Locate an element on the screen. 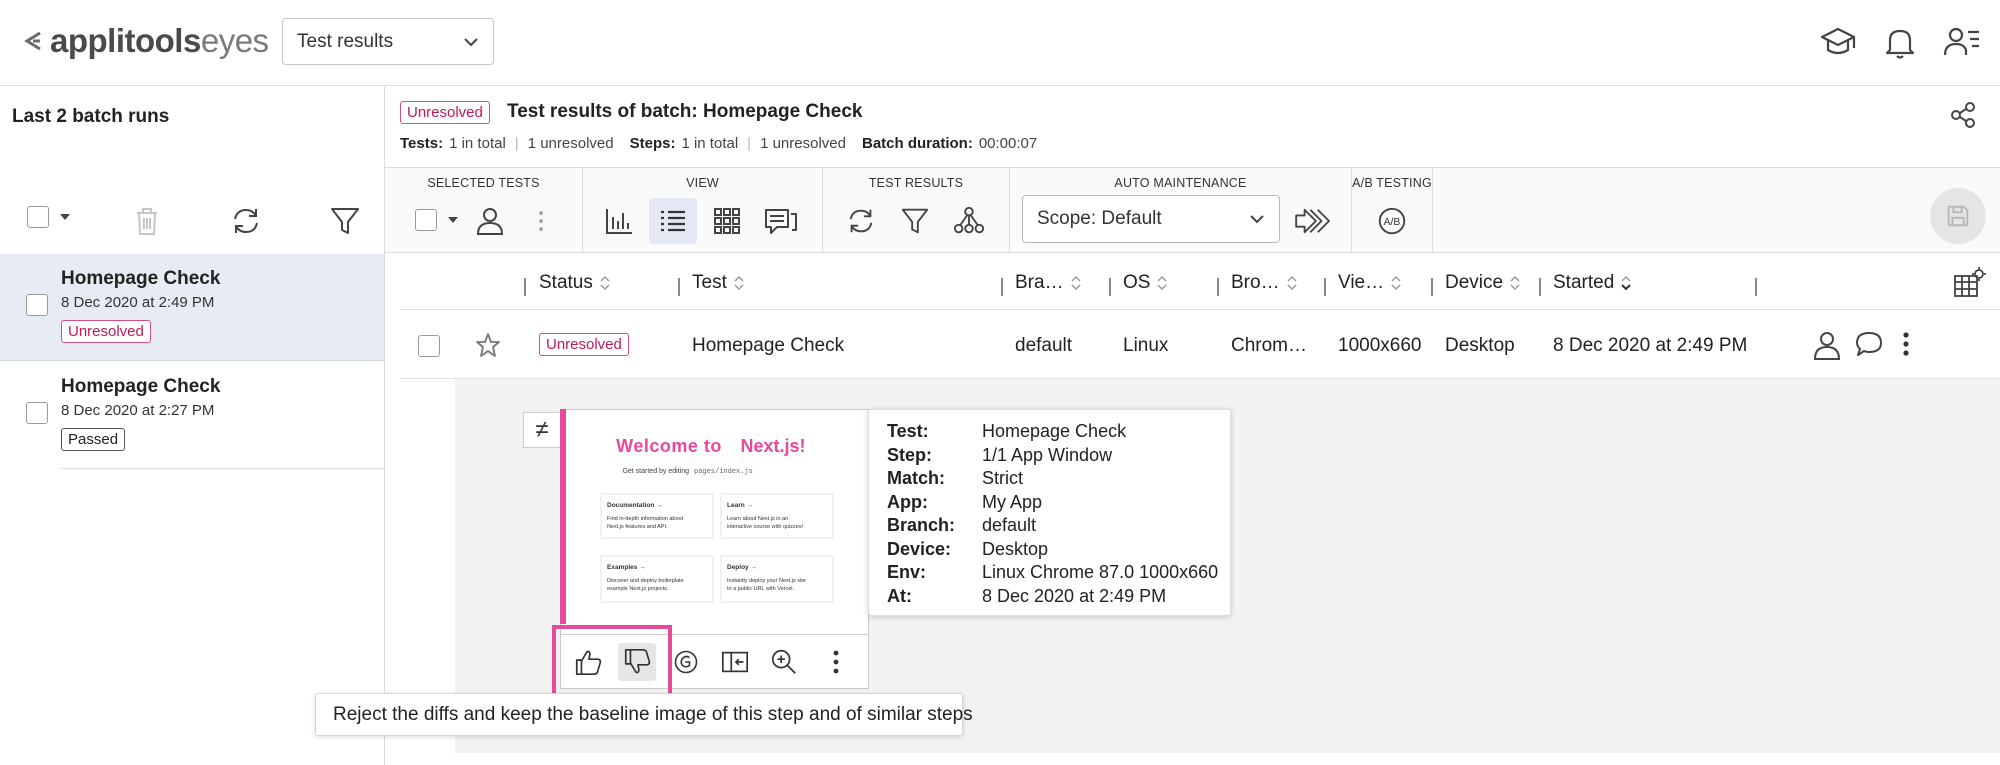 The width and height of the screenshot is (2000, 765). column-label: Started is located at coordinates (1584, 282).